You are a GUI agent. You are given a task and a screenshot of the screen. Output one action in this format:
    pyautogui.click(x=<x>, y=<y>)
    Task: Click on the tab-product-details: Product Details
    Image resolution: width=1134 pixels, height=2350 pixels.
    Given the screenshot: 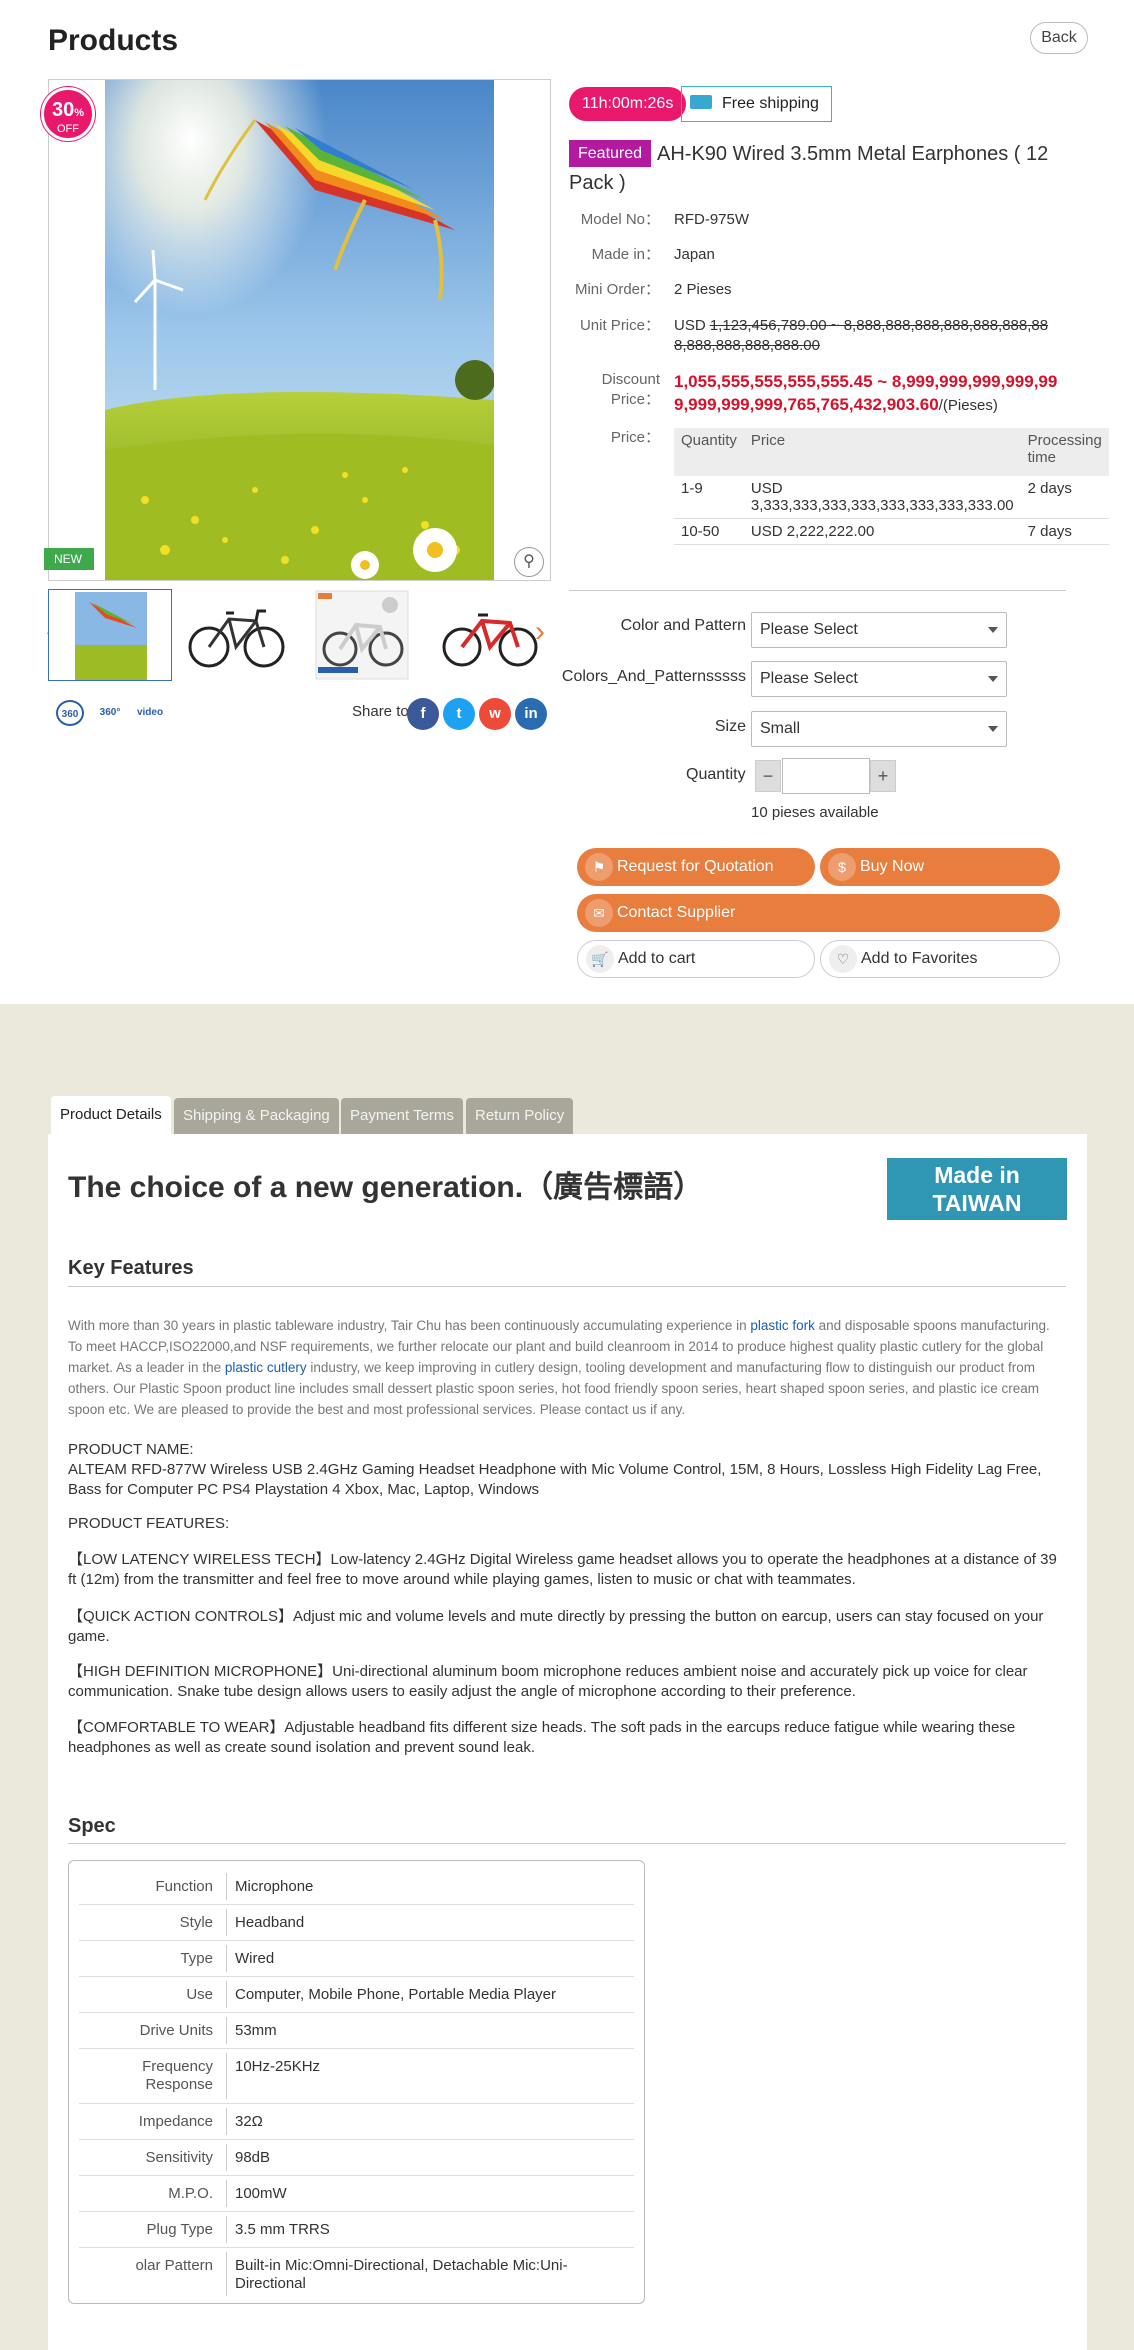 What is the action you would take?
    pyautogui.click(x=111, y=1115)
    